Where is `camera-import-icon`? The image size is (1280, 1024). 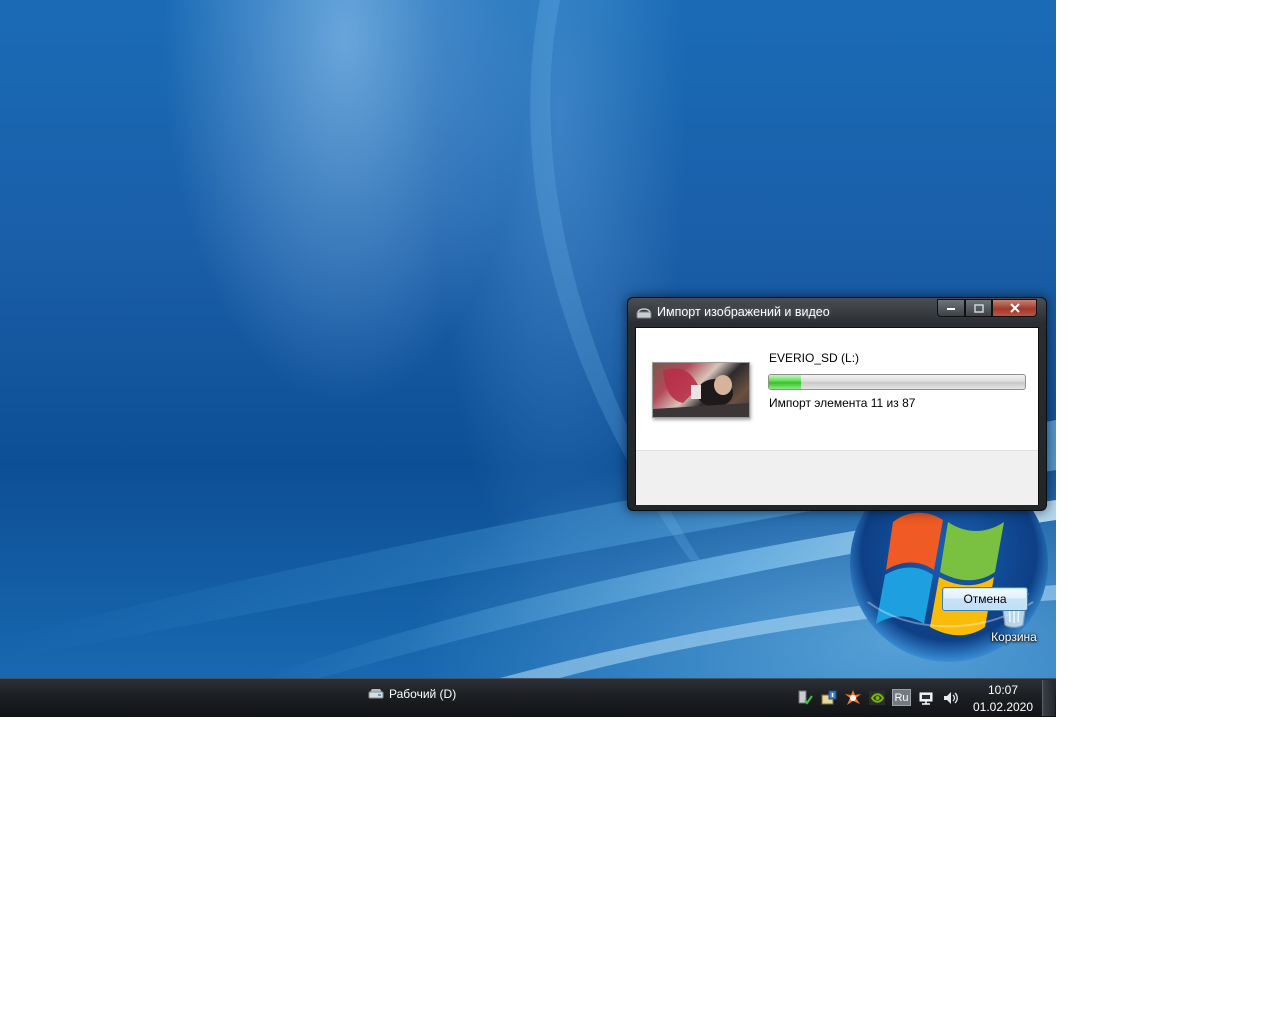
camera-import-icon is located at coordinates (644, 313).